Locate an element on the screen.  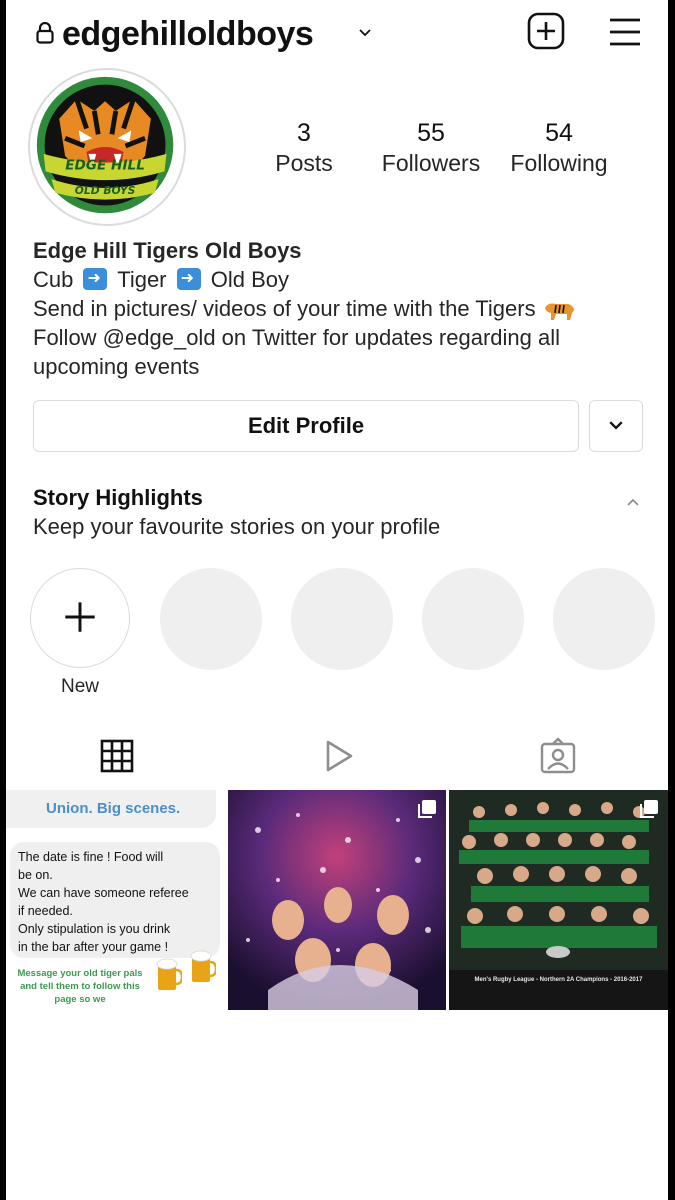
following-label: Following is located at coordinates (559, 163).